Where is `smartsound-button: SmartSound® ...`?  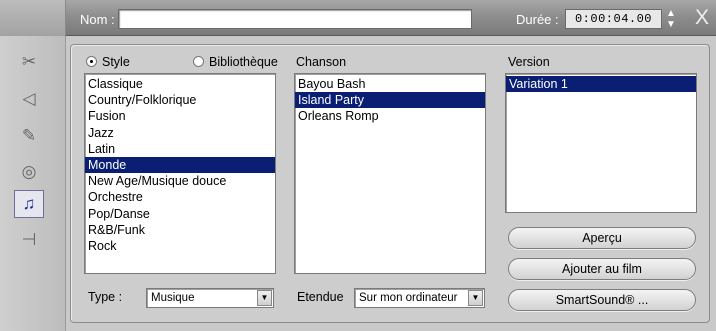
smartsound-button: SmartSound® ... is located at coordinates (602, 300).